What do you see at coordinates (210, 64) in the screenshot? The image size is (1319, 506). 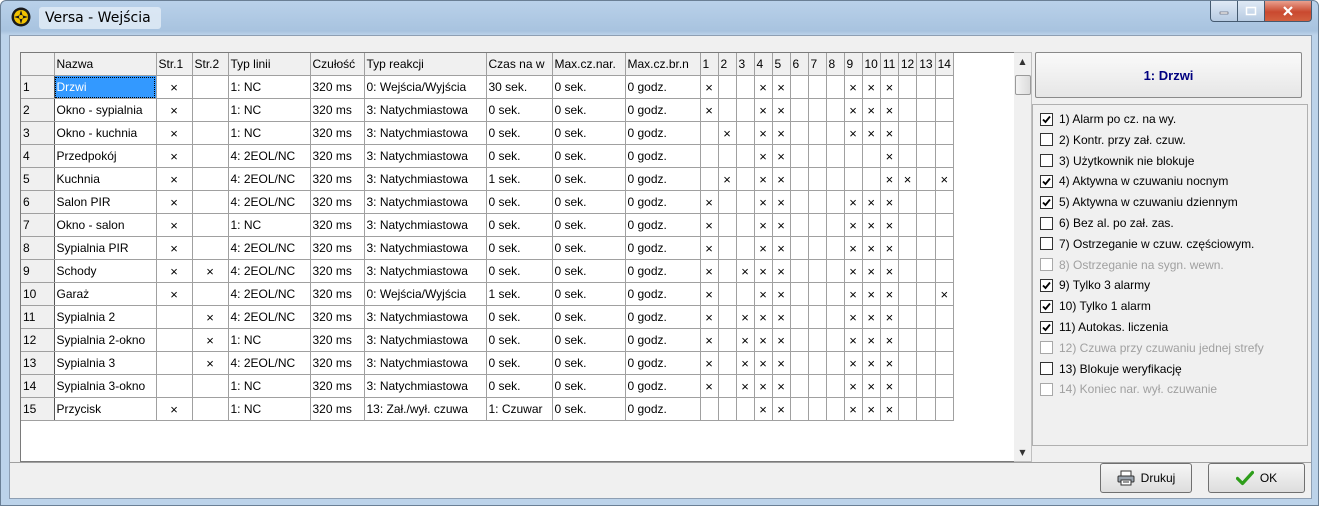 I see `column-header: Str.2` at bounding box center [210, 64].